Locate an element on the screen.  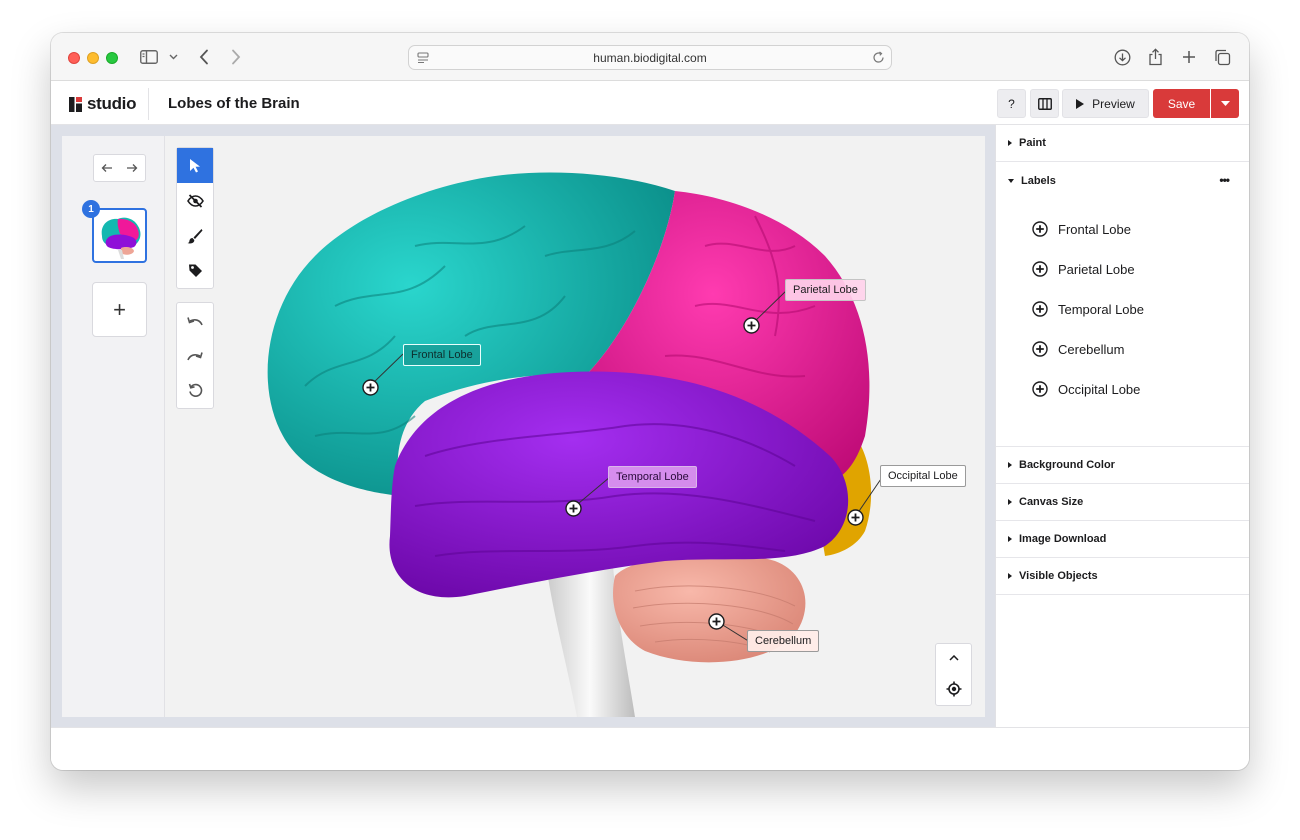
label-item-text: Parietal Lobe is located at coordinates (1096, 269).